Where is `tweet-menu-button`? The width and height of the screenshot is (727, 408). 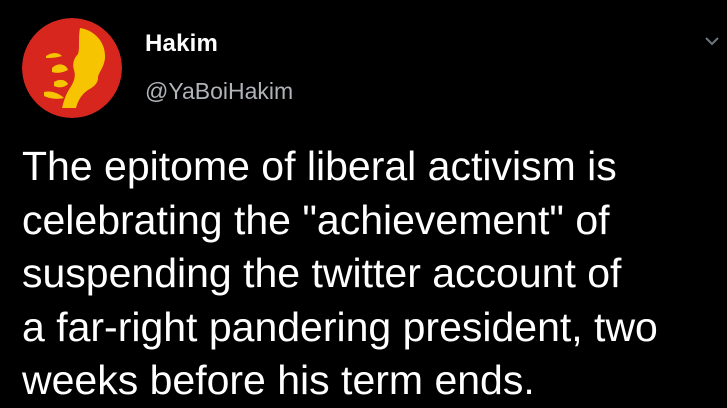 tweet-menu-button is located at coordinates (712, 41).